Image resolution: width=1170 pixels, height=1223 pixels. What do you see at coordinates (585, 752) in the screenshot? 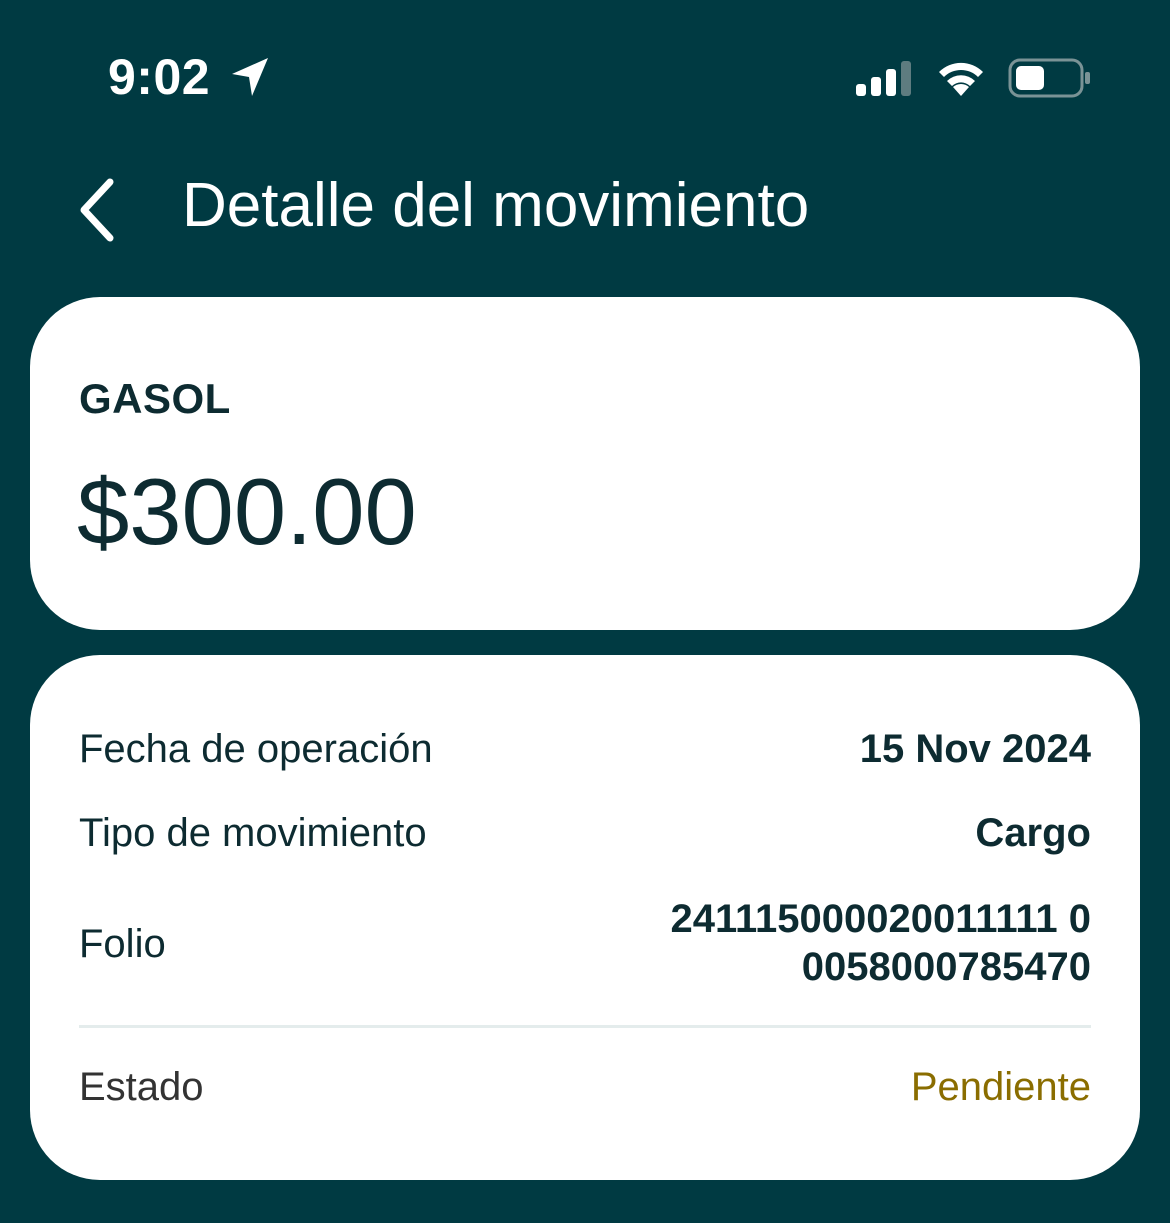
I see `detail-row-date: Fecha de operación 15 Nov 2024` at bounding box center [585, 752].